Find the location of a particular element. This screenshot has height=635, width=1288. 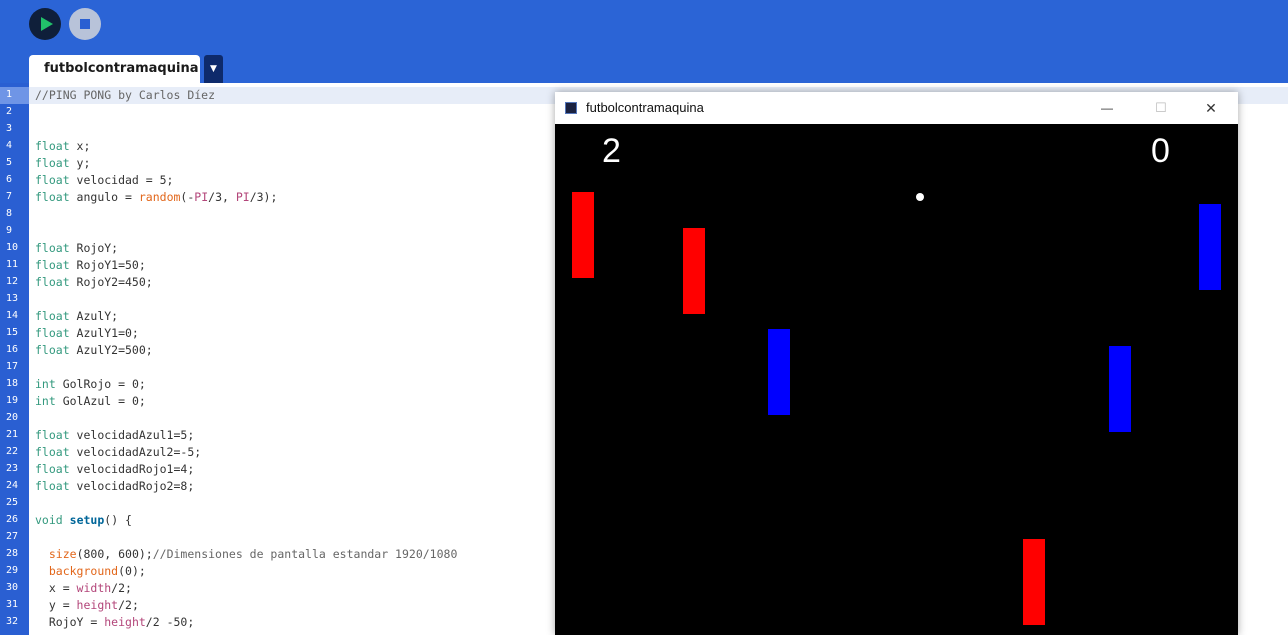

code-line: //PING PONG by Carlos Díez is located at coordinates (125, 95).